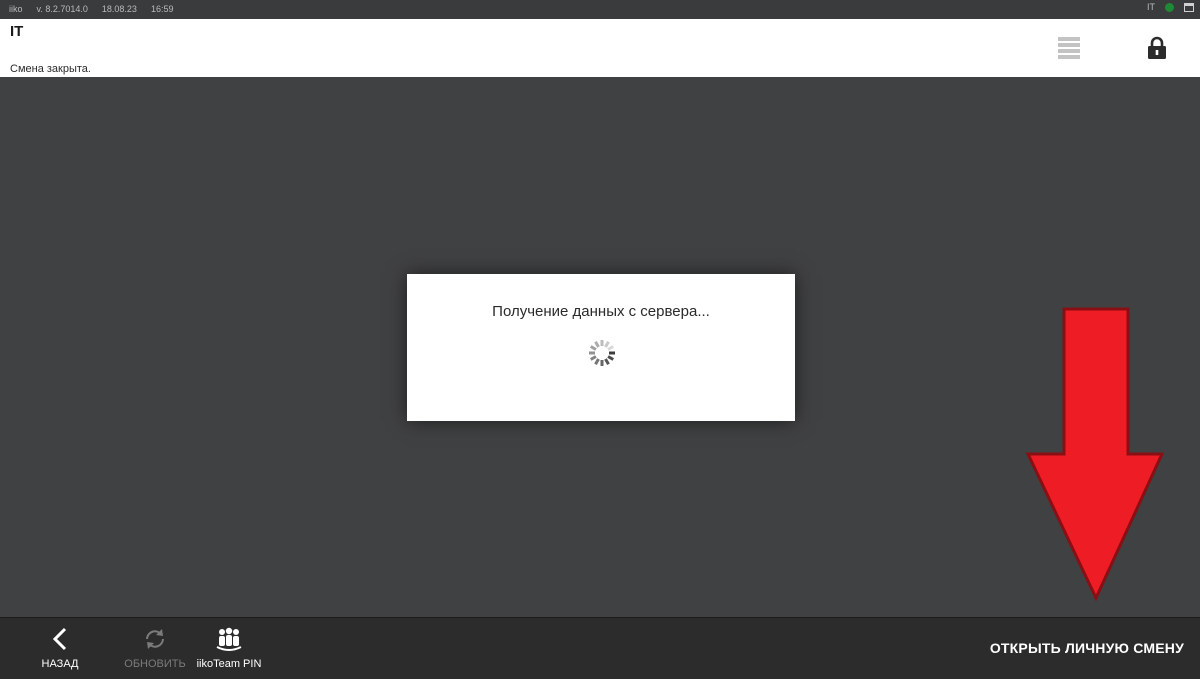  Describe the element at coordinates (59, 639) in the screenshot. I see `chevron-left-icon` at that location.